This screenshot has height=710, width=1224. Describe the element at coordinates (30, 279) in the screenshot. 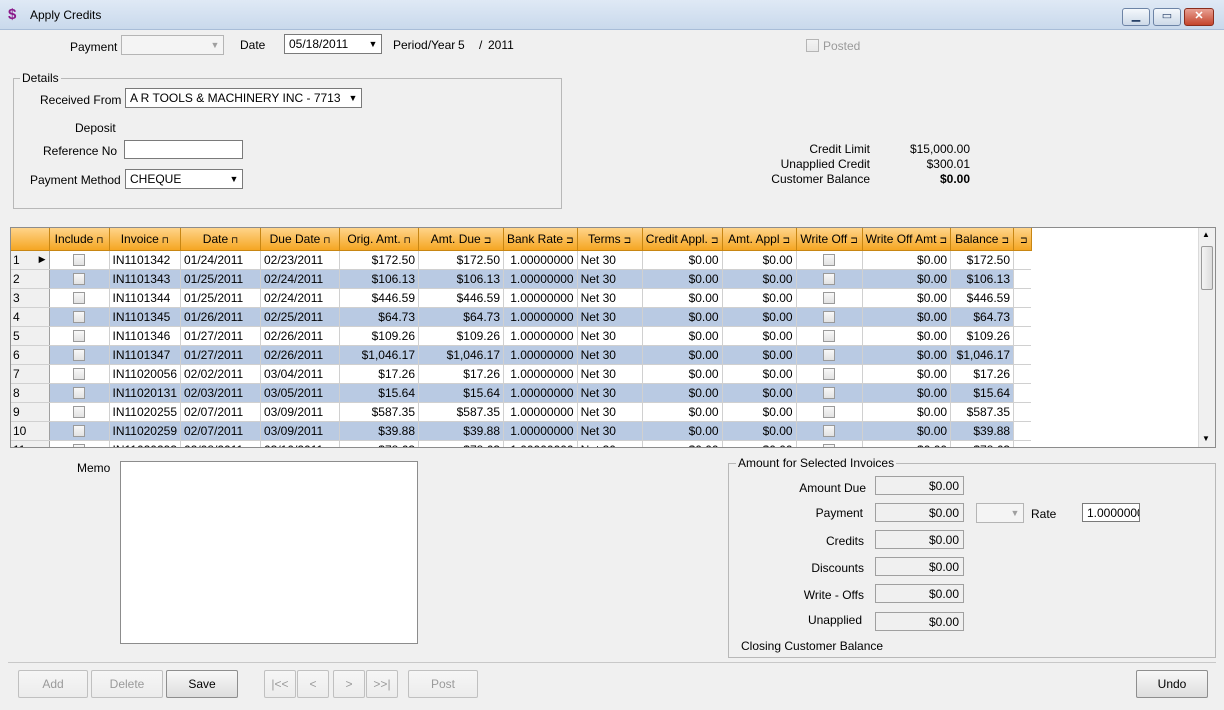

I see `row-number: 2` at that location.